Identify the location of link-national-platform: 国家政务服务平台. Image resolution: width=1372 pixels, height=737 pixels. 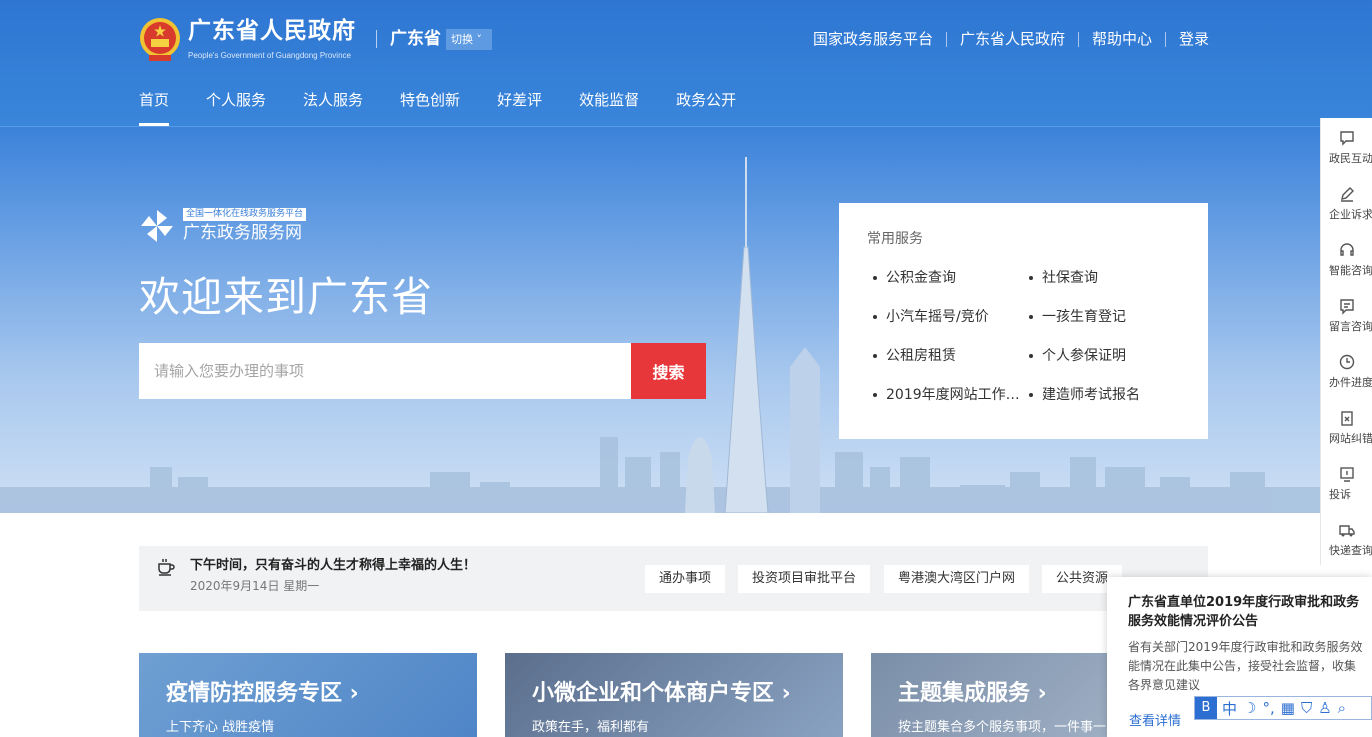
(873, 39).